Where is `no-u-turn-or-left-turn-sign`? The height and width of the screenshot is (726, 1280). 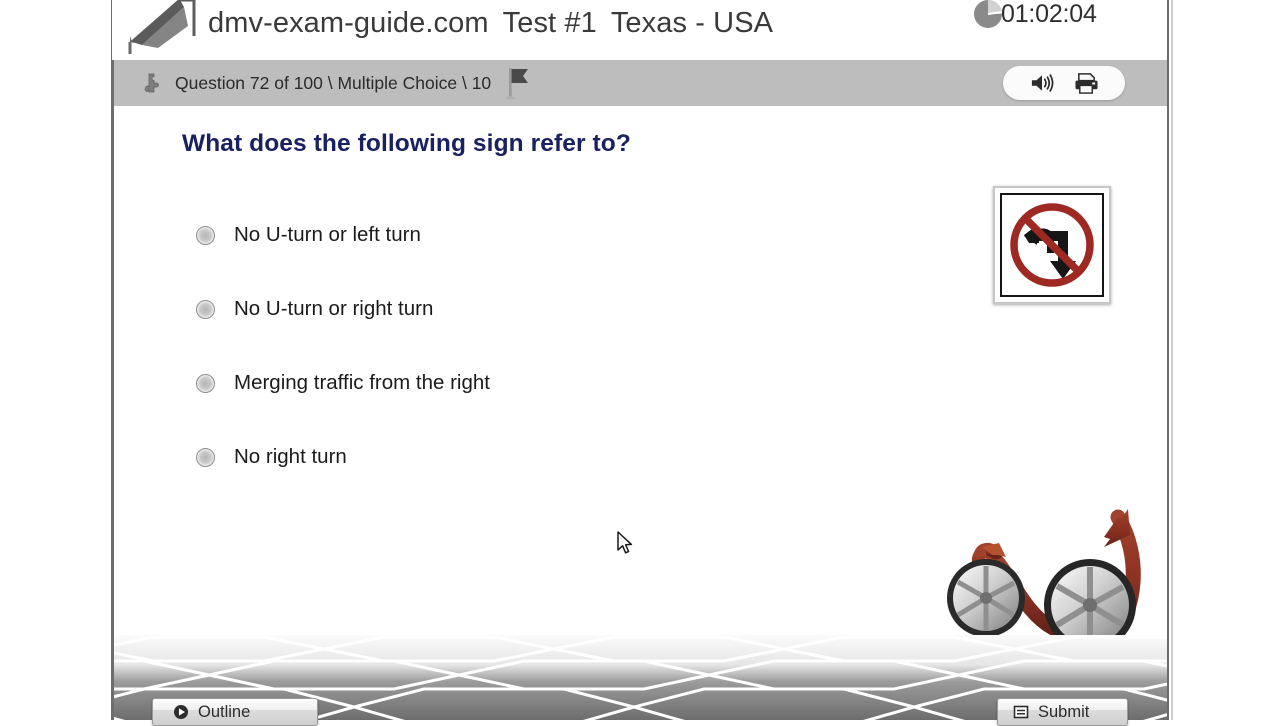
no-u-turn-or-left-turn-sign is located at coordinates (1052, 245).